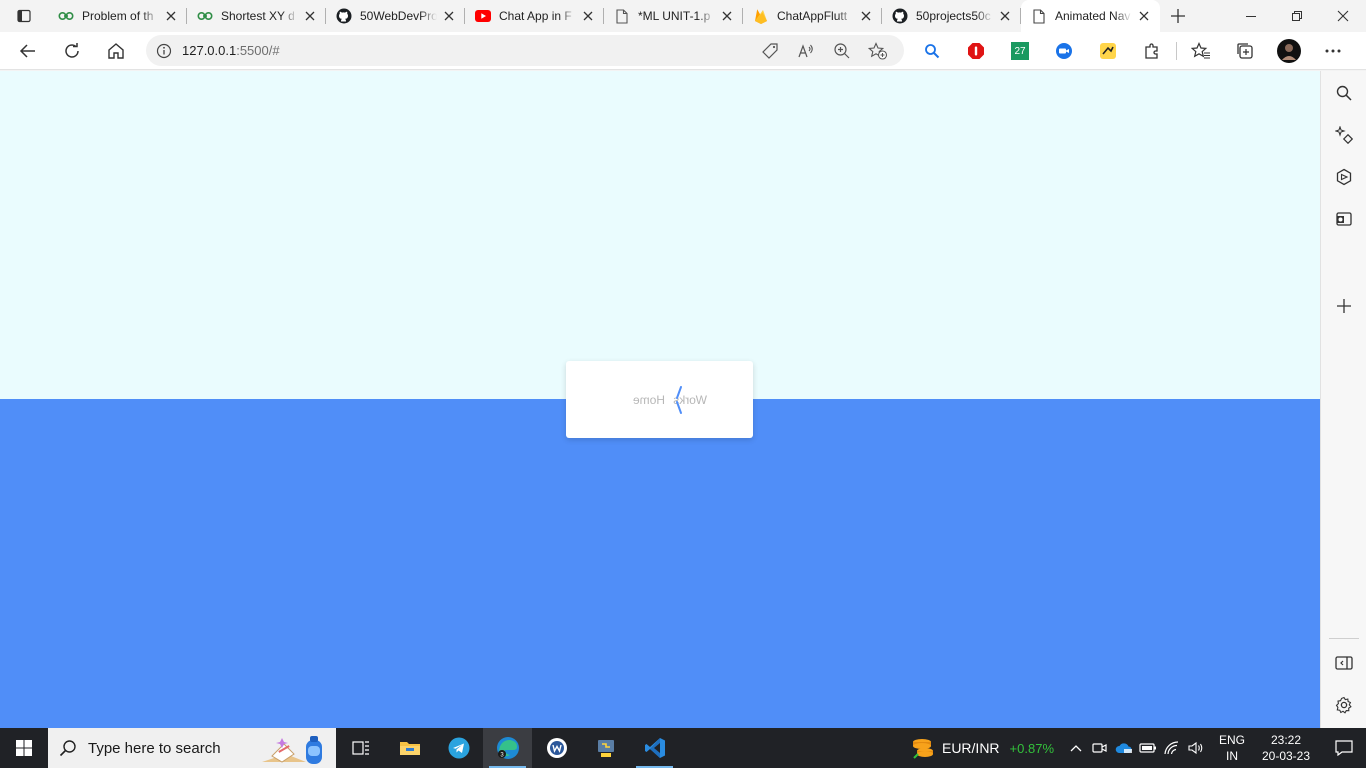  Describe the element at coordinates (116, 51) in the screenshot. I see `home-button` at that location.